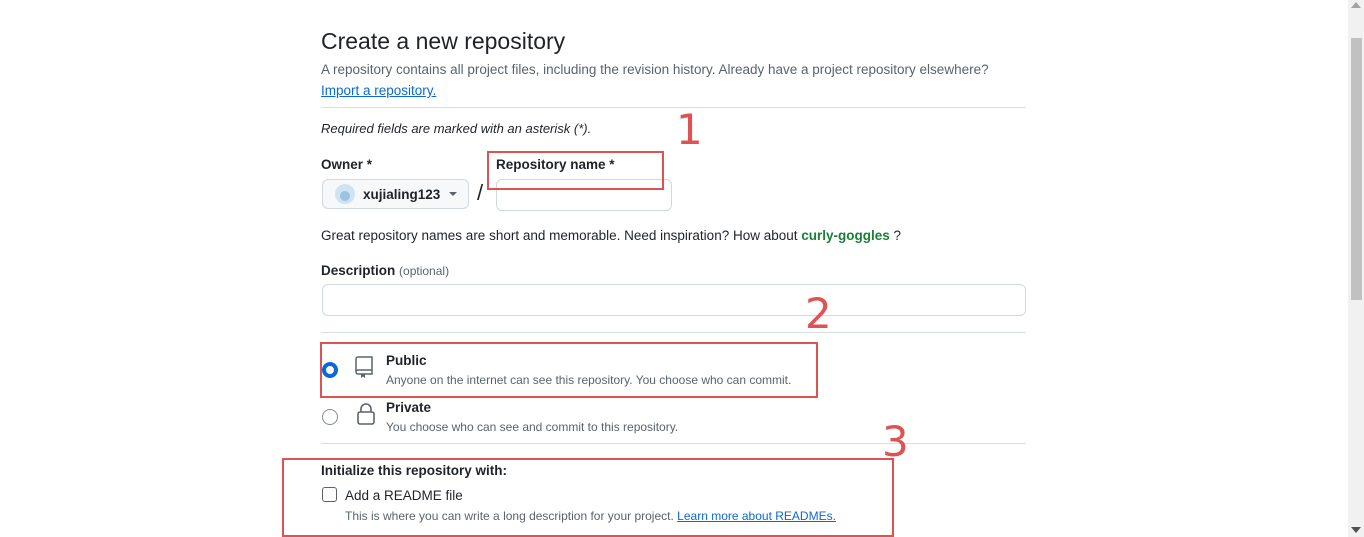 This screenshot has height=537, width=1364. I want to click on page-title: Create a new repository, so click(443, 41).